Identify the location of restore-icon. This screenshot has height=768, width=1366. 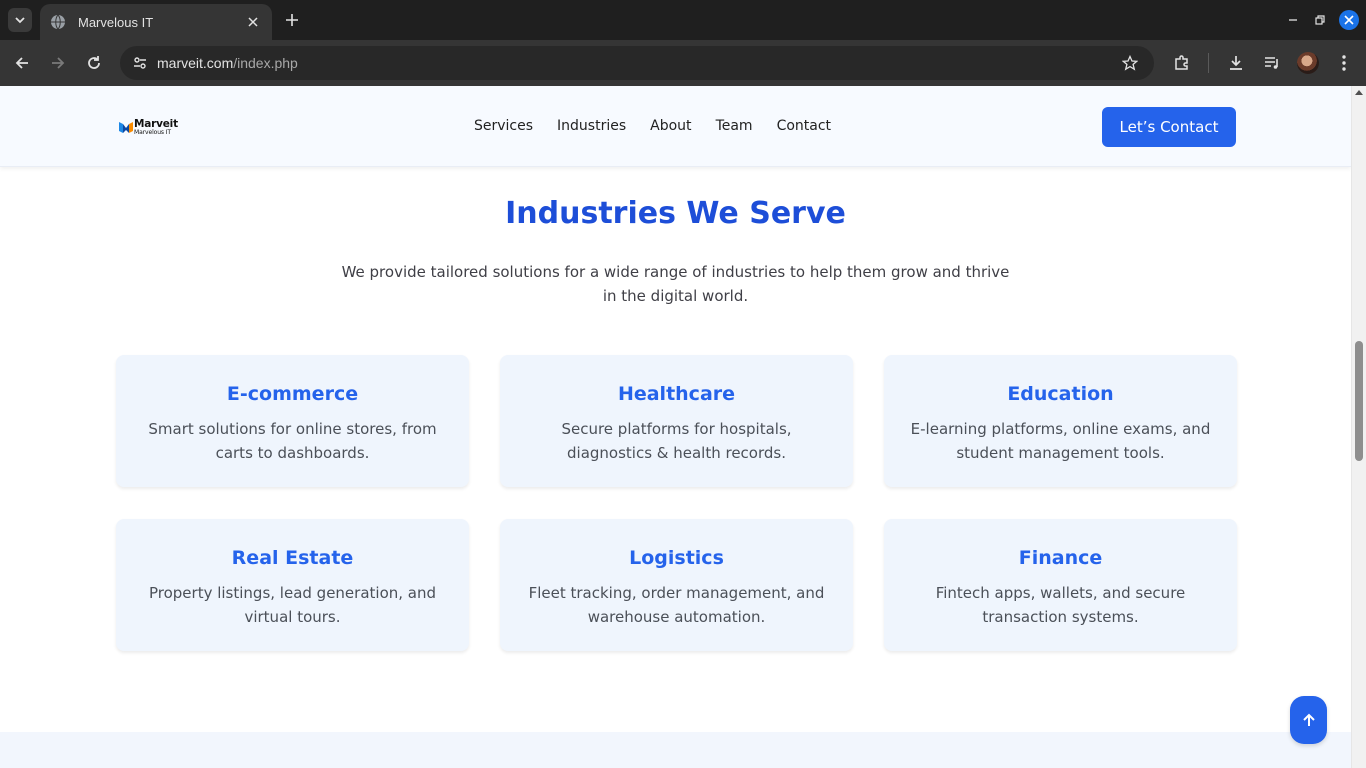
(1320, 20).